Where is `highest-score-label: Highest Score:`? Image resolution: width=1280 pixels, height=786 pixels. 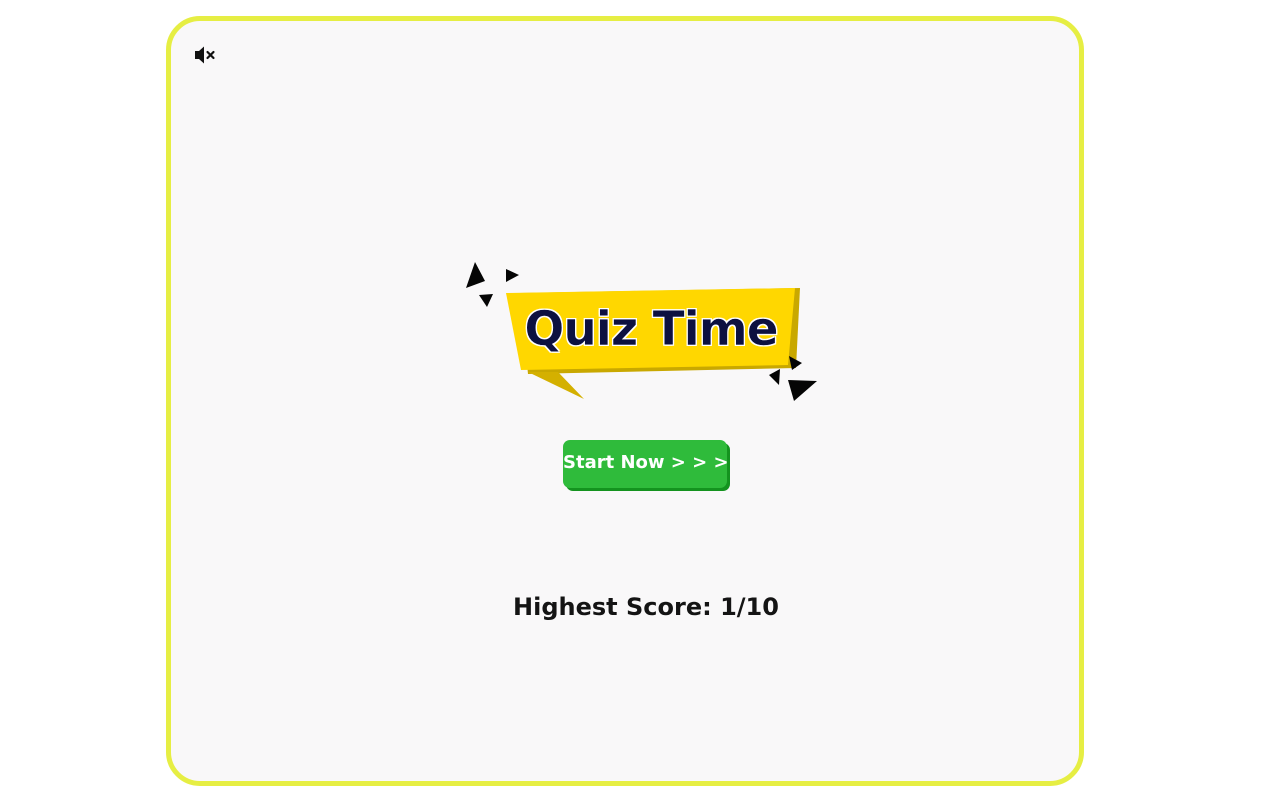 highest-score-label: Highest Score: is located at coordinates (612, 607).